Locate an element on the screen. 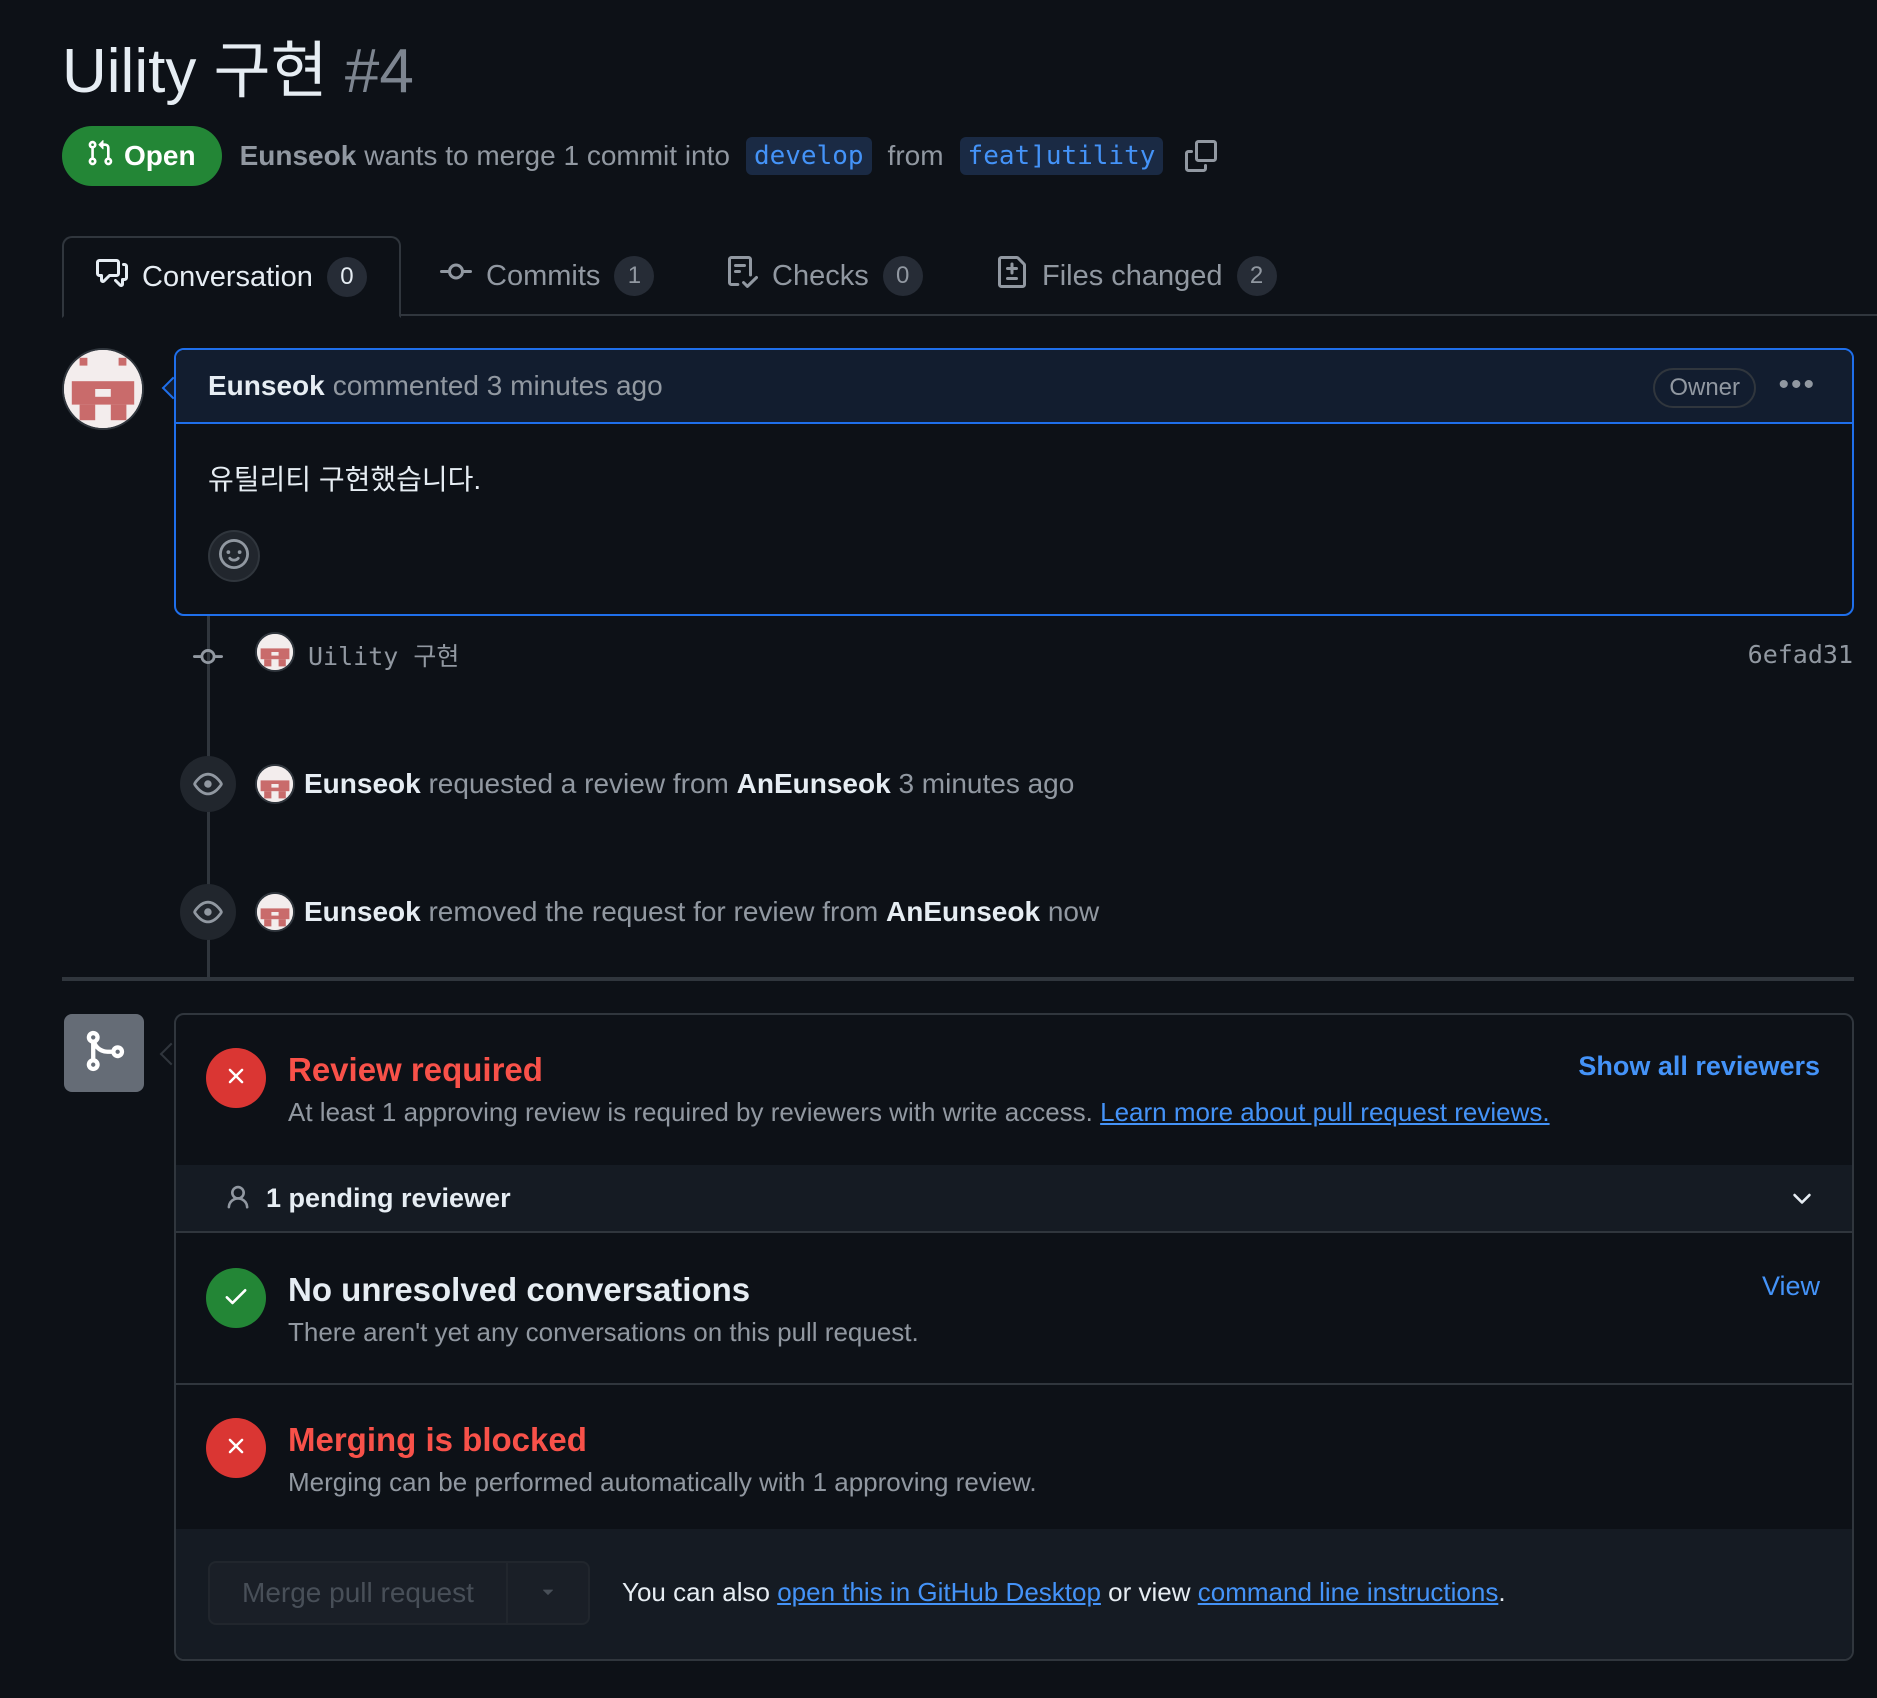  pending-reviewer-label: 1 pending reviewer is located at coordinates (388, 1197).